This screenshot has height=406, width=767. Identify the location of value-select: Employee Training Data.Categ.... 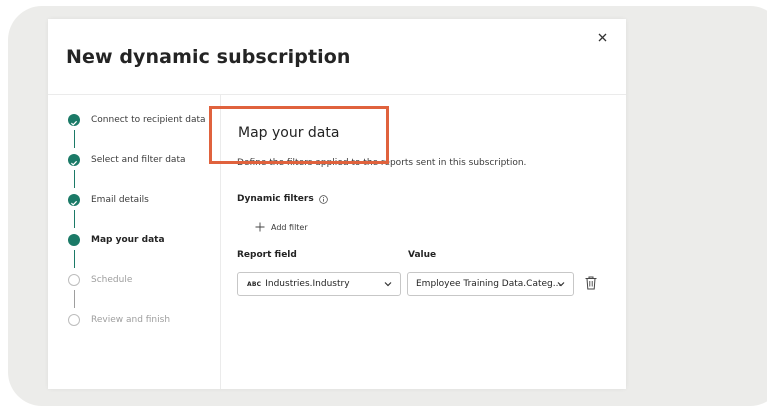
(490, 284).